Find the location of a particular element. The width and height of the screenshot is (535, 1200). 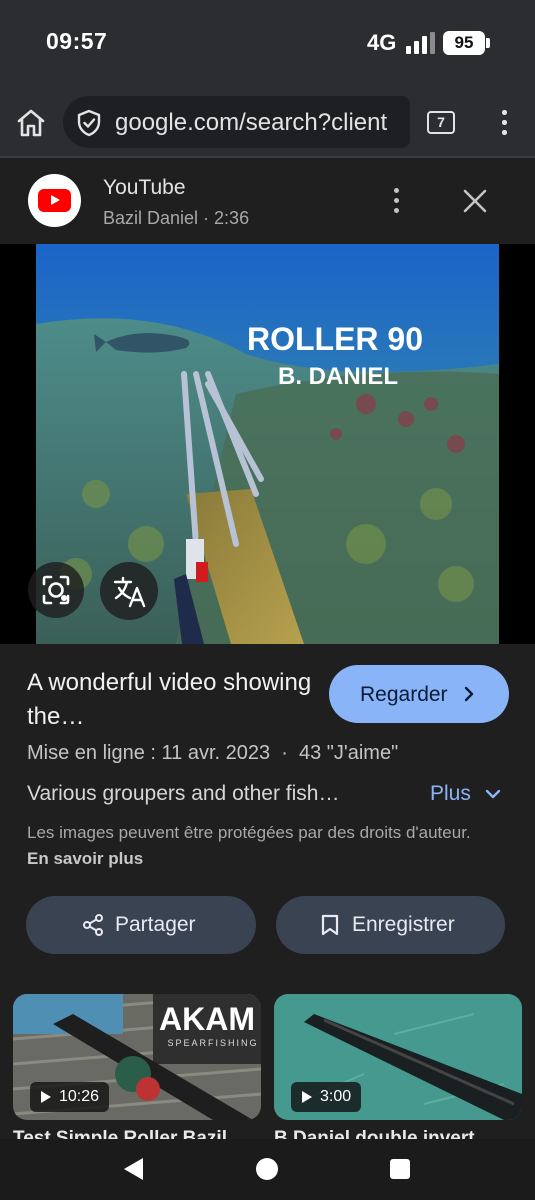

chevron-down-icon is located at coordinates (493, 794).